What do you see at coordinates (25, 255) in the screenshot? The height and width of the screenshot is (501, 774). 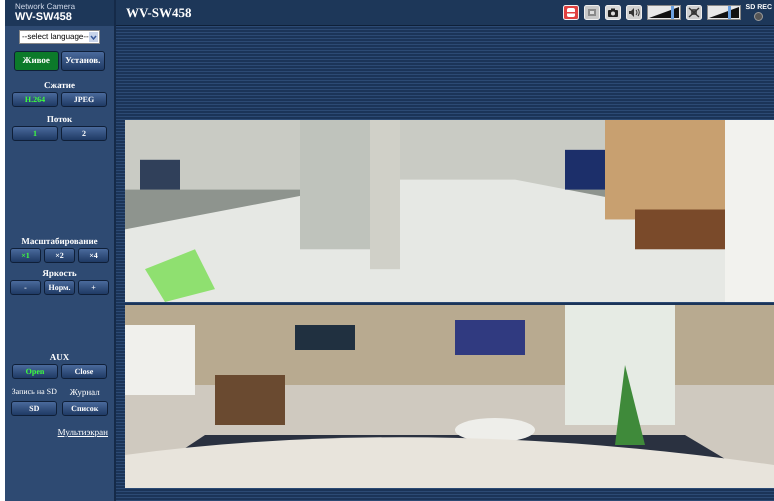 I see `option-button: ×1` at bounding box center [25, 255].